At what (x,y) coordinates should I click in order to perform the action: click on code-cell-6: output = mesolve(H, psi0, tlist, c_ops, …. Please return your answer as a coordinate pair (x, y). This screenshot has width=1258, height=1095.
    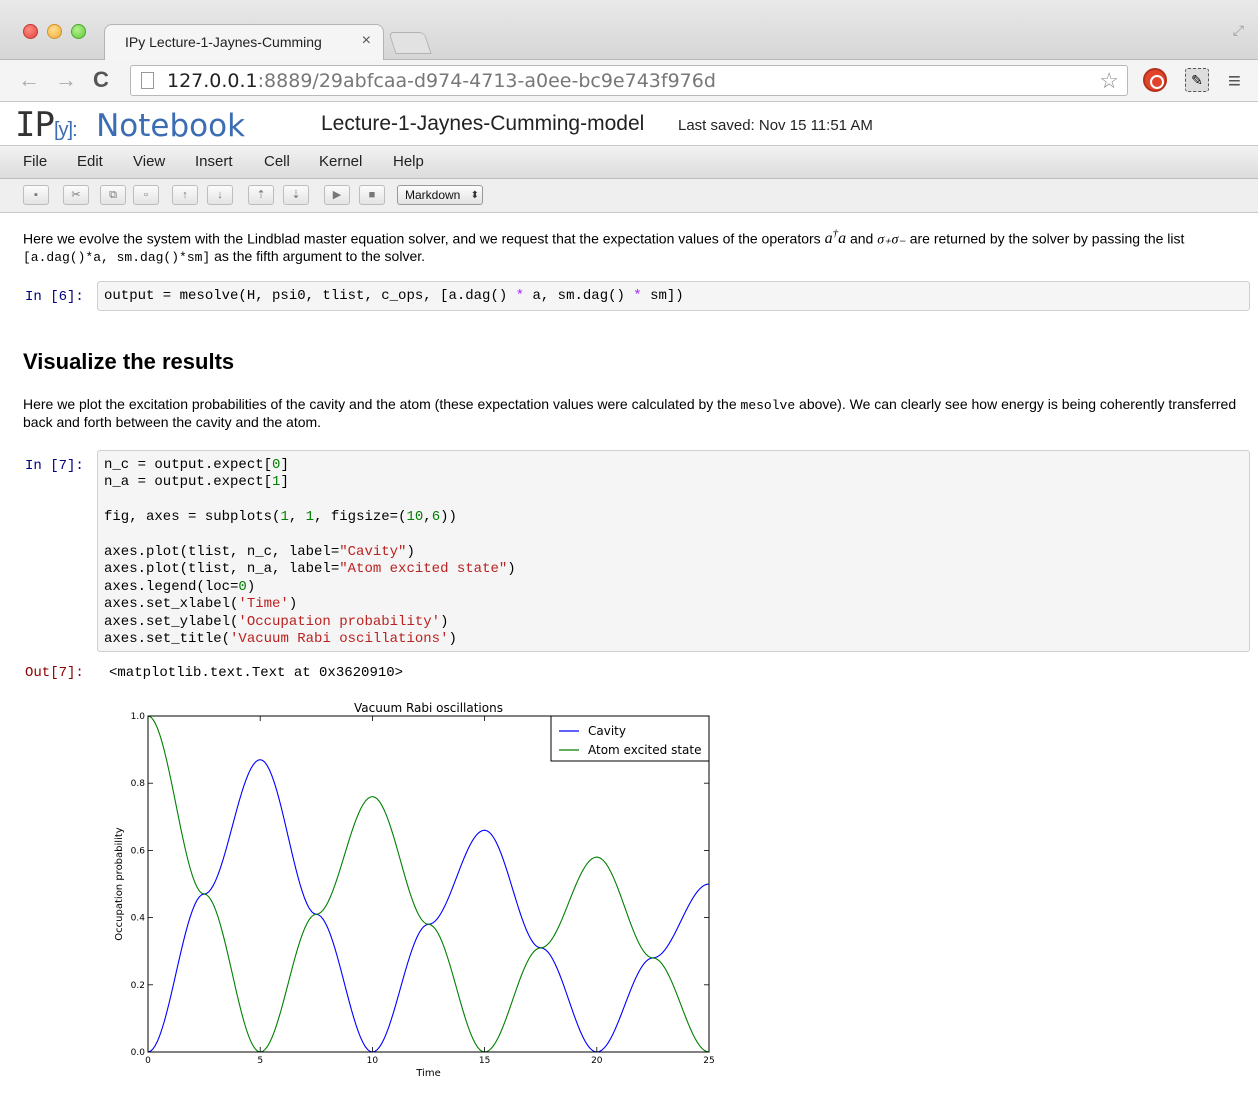
    Looking at the image, I should click on (673, 296).